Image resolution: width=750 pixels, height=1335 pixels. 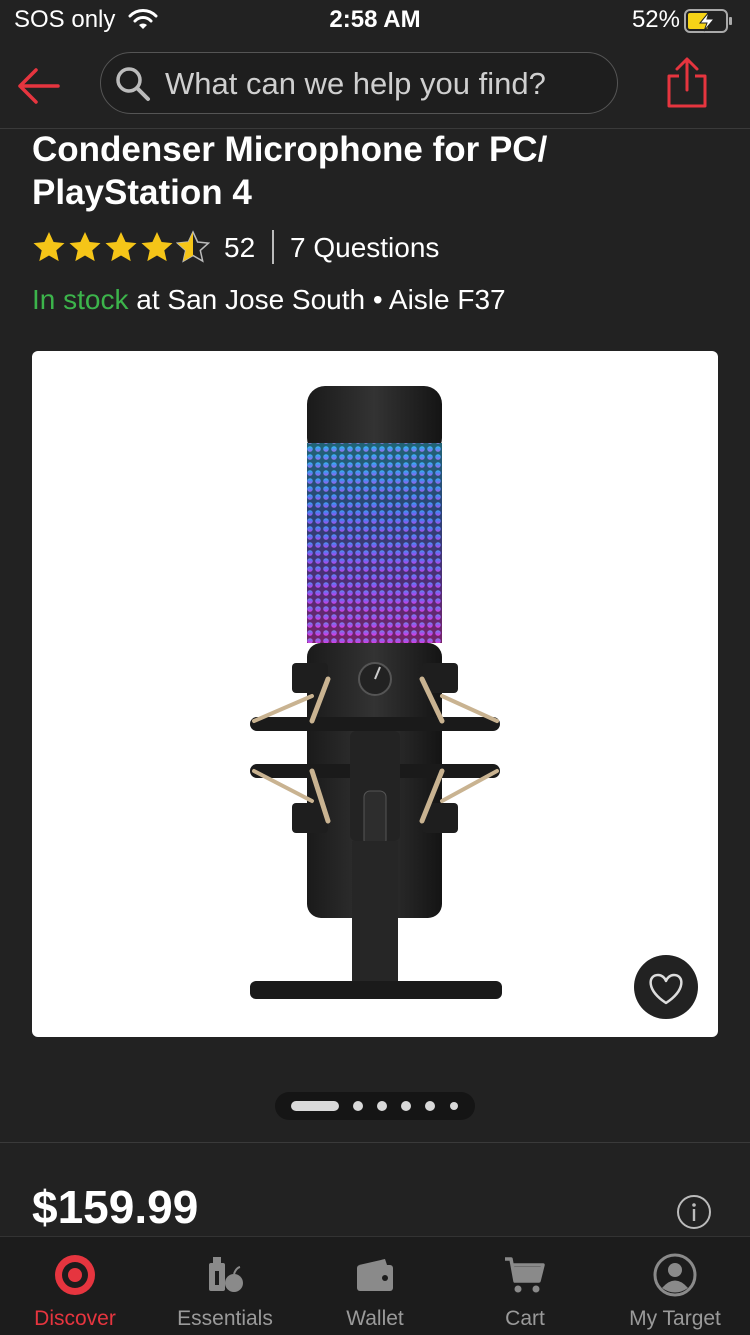 I want to click on search-icon, so click(x=133, y=84).